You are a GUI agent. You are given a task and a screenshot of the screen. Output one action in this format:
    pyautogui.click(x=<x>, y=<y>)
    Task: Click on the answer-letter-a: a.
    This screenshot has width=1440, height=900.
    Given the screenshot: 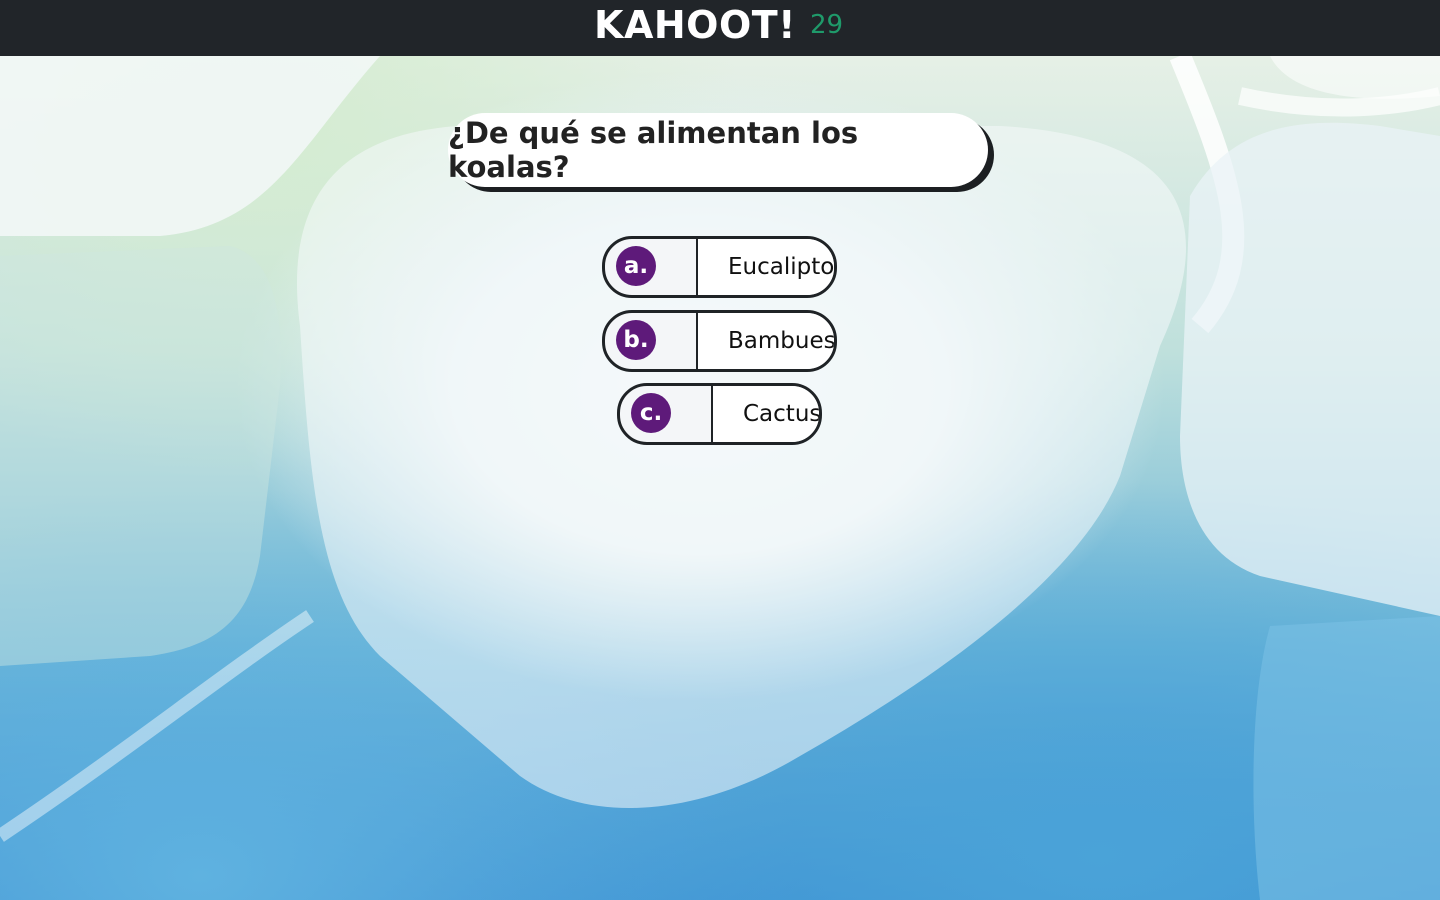 What is the action you would take?
    pyautogui.click(x=636, y=266)
    